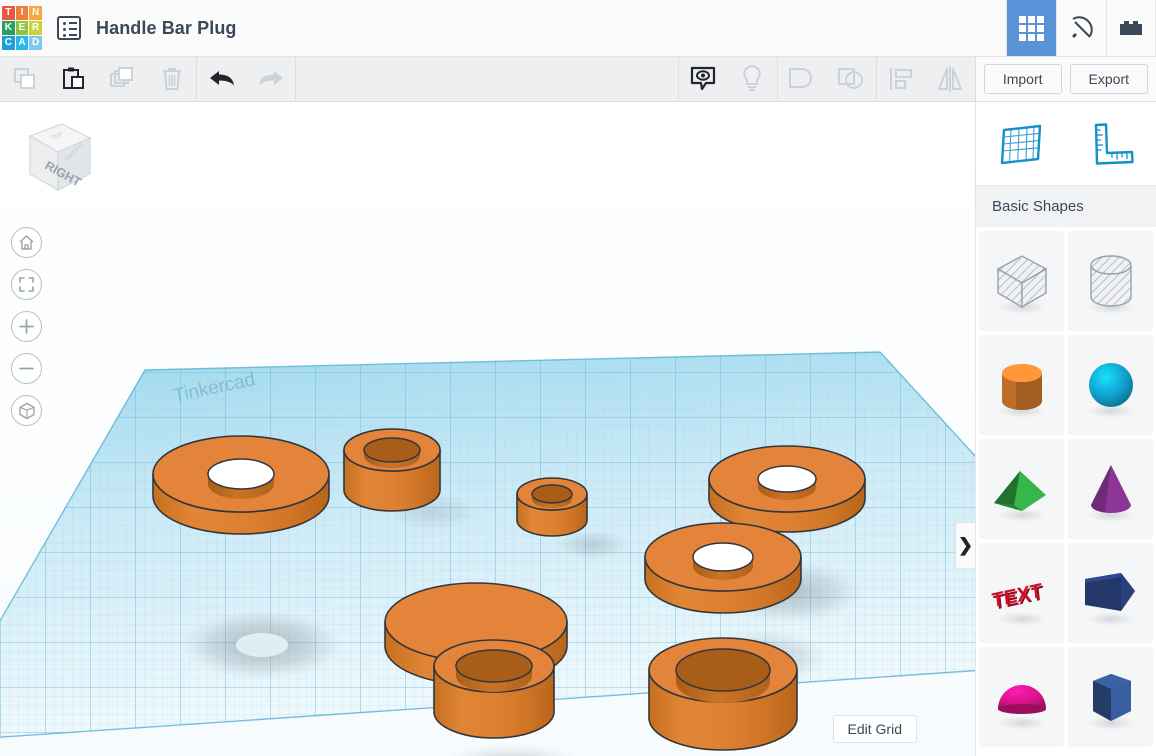 This screenshot has height=756, width=1156. I want to click on shape-item-roof, so click(1021, 489).